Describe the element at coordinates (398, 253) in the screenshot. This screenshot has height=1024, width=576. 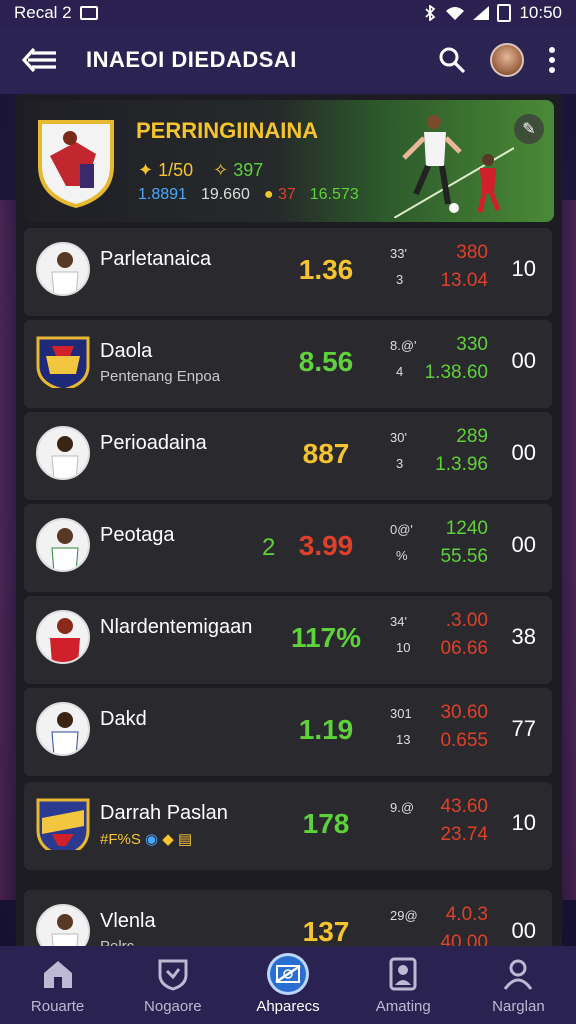
I see `minute-a: 33'` at that location.